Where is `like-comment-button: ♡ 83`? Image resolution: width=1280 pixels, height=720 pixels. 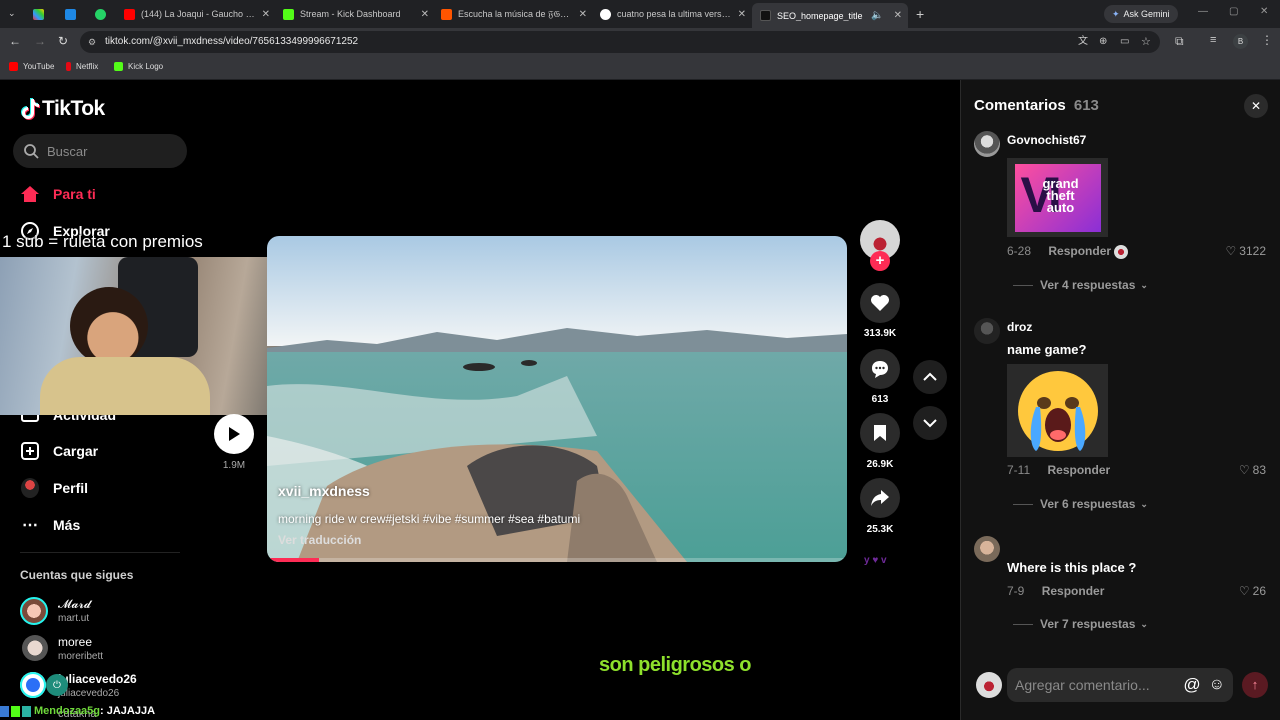
like-comment-button: ♡ 83 is located at coordinates (1252, 470).